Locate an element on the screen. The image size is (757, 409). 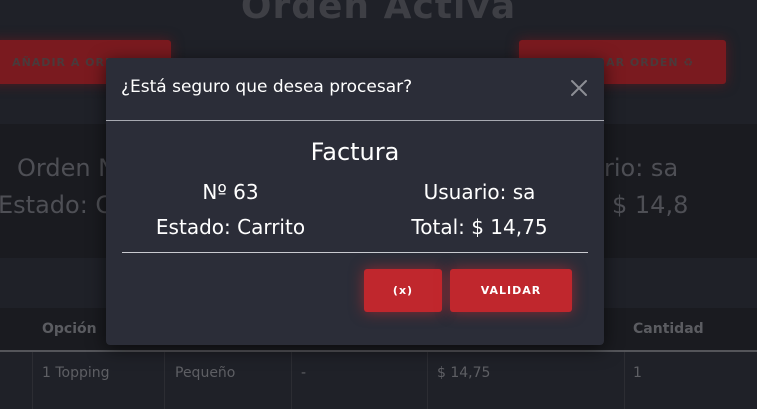
cell-cantidad: 1 is located at coordinates (637, 373).